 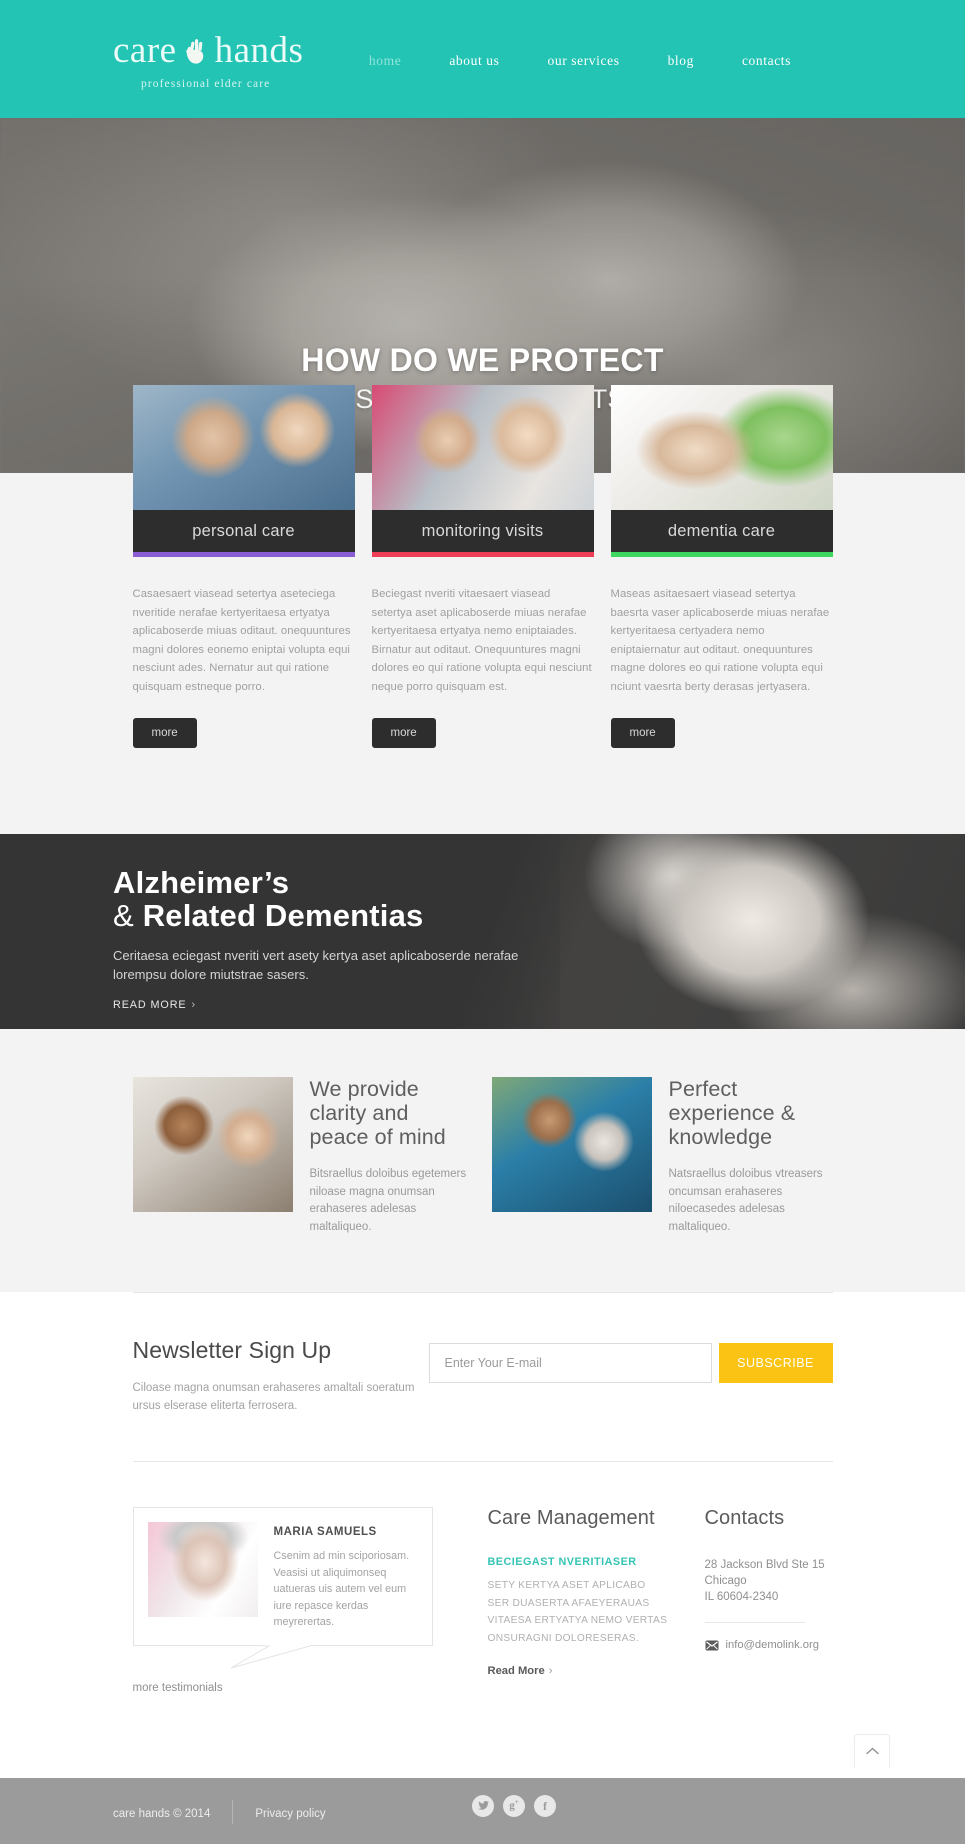 What do you see at coordinates (385, 61) in the screenshot?
I see `nav-item-home: home` at bounding box center [385, 61].